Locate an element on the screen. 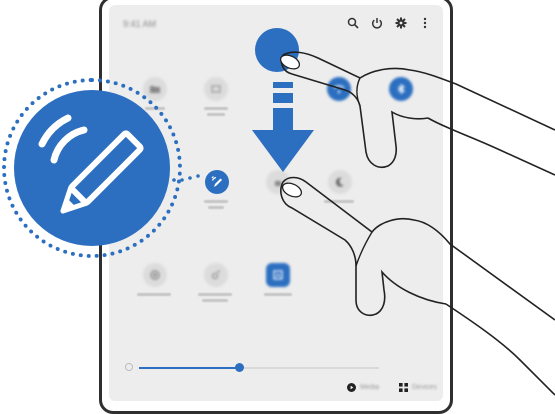 Image resolution: width=555 pixels, height=414 pixels. callout-tail-icon is located at coordinates (186, 178).